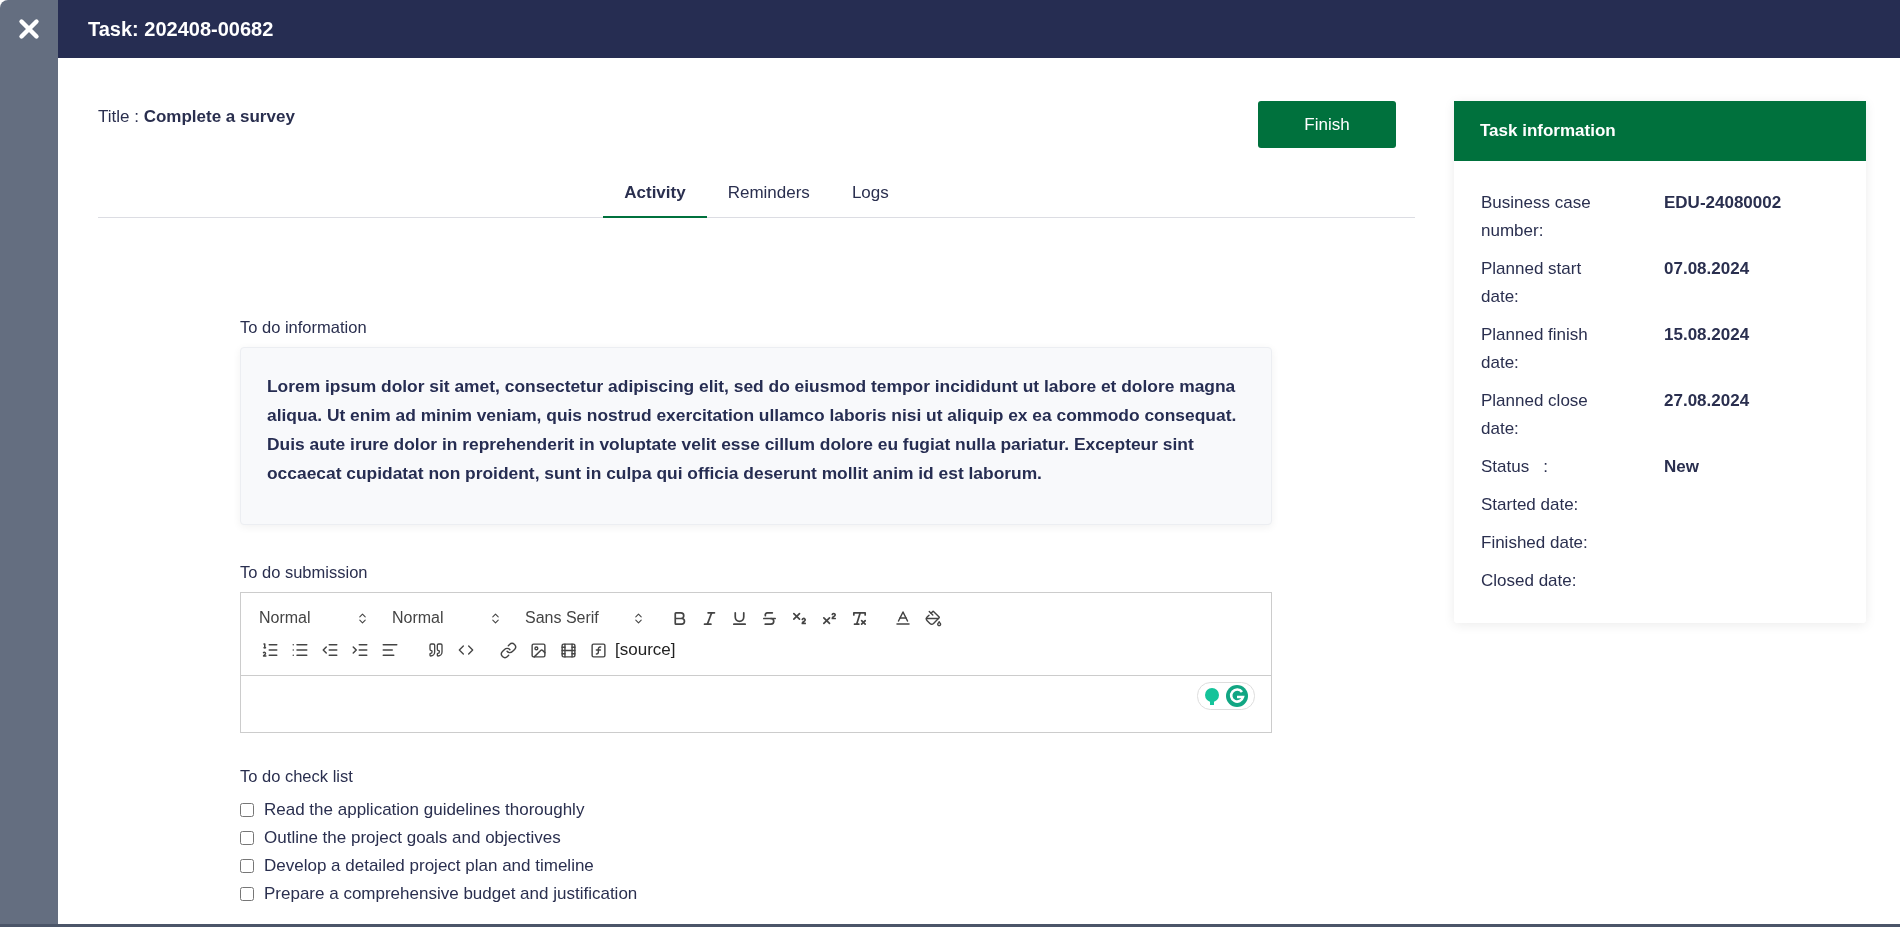 This screenshot has height=927, width=1900. What do you see at coordinates (1535, 415) in the screenshot?
I see `info-label: Planned close date:` at bounding box center [1535, 415].